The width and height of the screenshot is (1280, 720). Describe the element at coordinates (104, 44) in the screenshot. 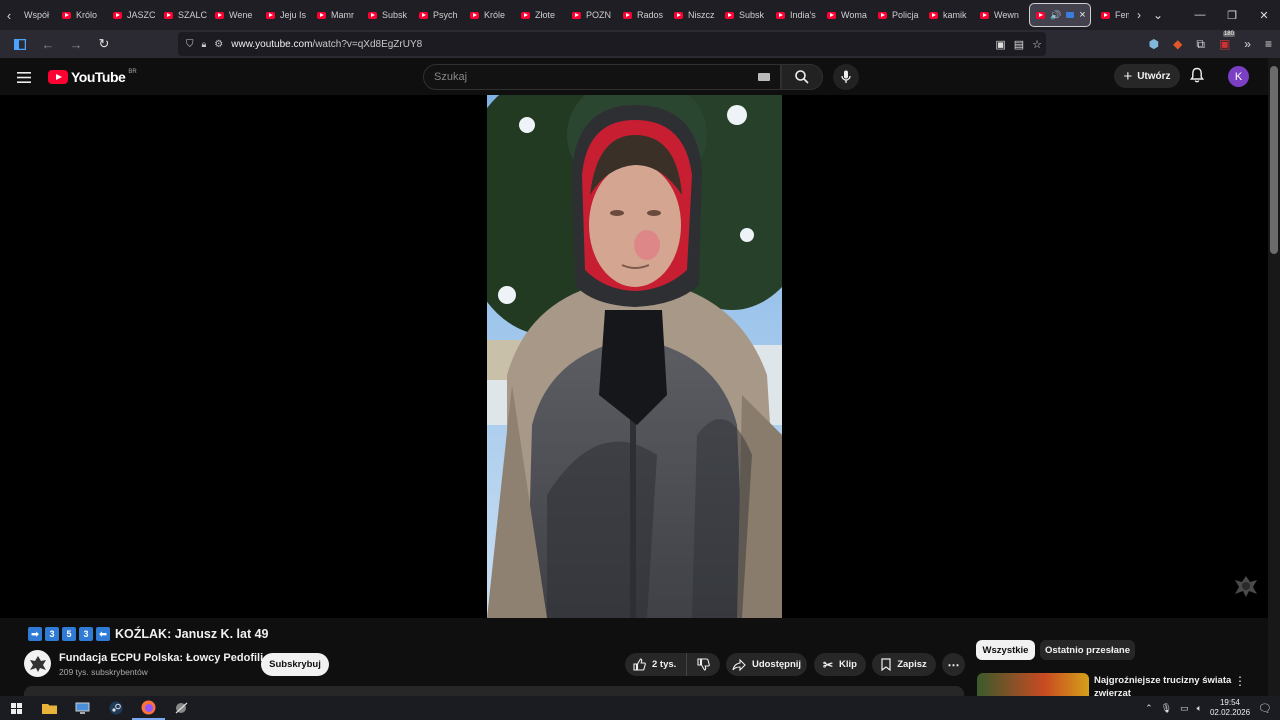

I see `reload-icon: ↻` at that location.